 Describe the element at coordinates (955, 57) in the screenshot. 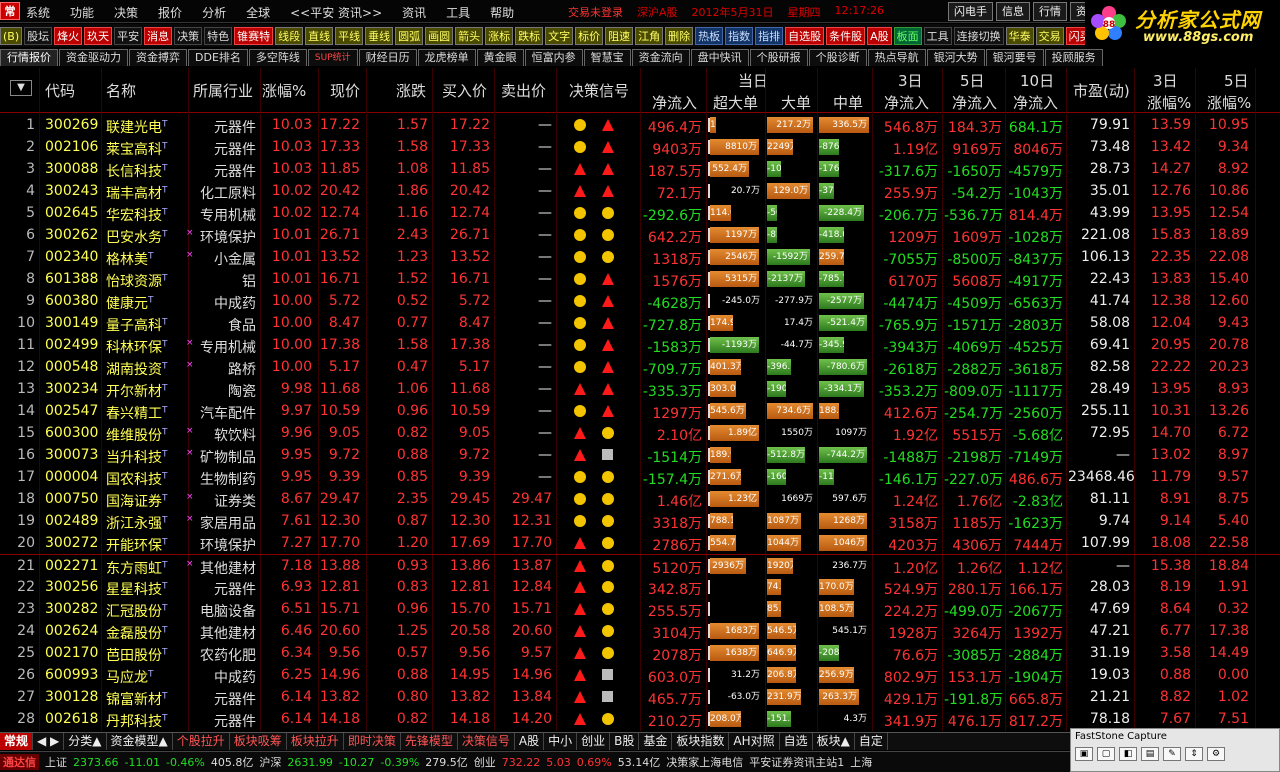

I see `function-tab: 银河大势` at that location.